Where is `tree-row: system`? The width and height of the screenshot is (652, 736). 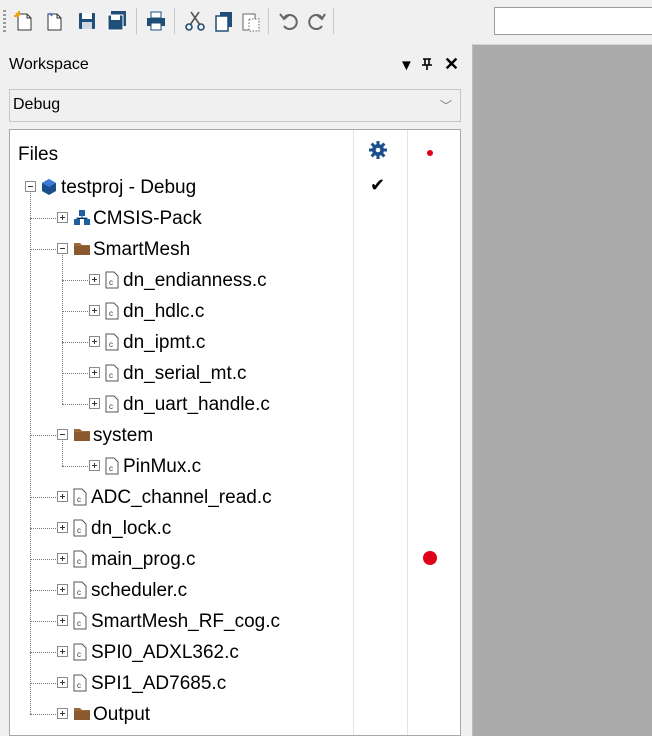
tree-row: system is located at coordinates (235, 435).